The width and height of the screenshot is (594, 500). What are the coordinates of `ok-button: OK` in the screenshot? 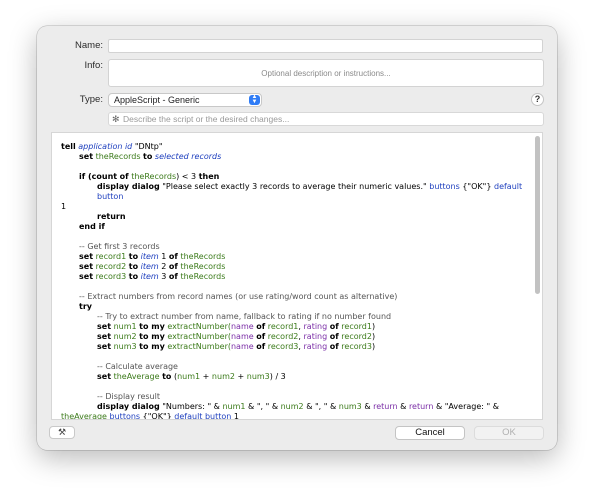 It's located at (509, 433).